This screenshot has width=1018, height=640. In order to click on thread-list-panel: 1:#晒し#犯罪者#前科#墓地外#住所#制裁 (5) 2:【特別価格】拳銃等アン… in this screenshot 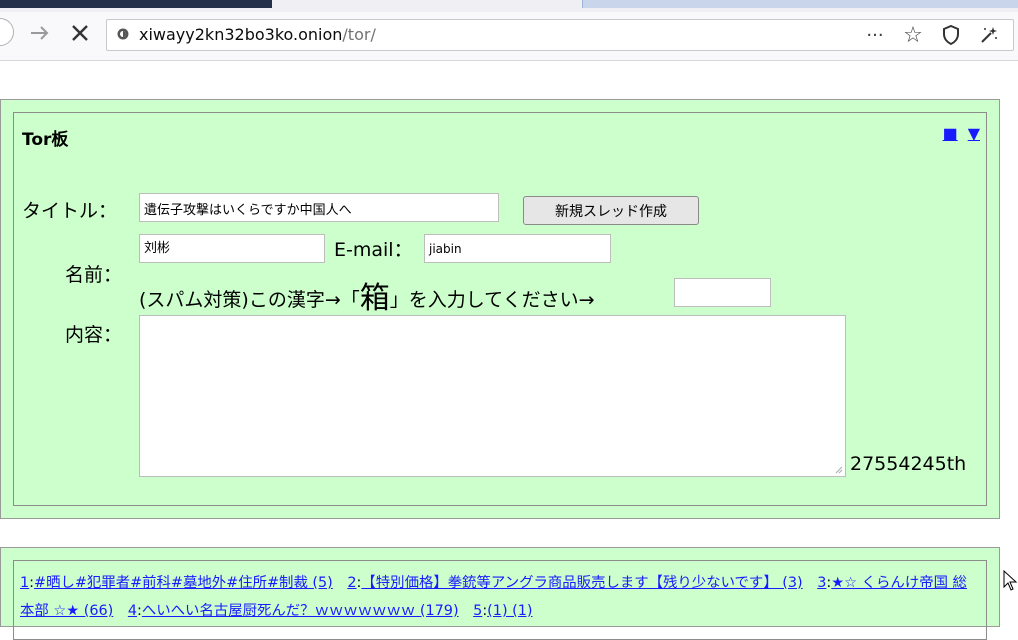, I will do `click(500, 593)`.